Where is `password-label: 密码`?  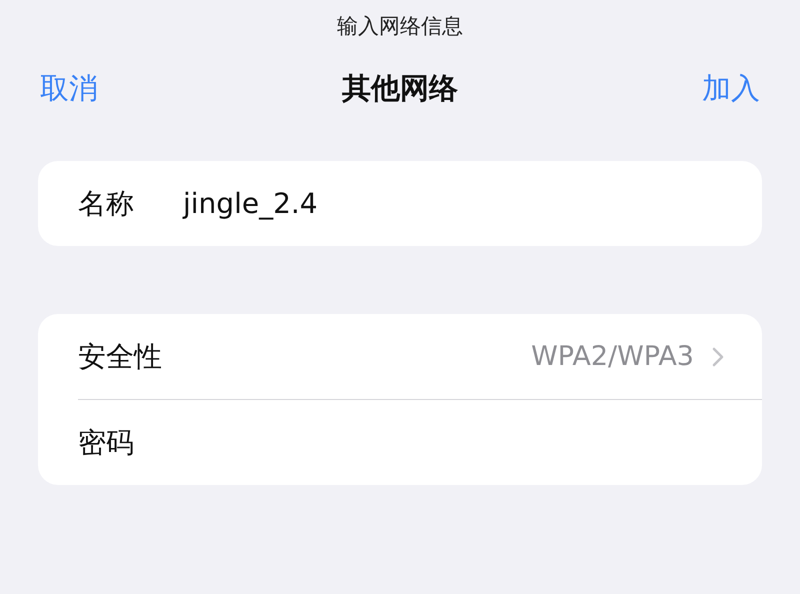 password-label: 密码 is located at coordinates (106, 442).